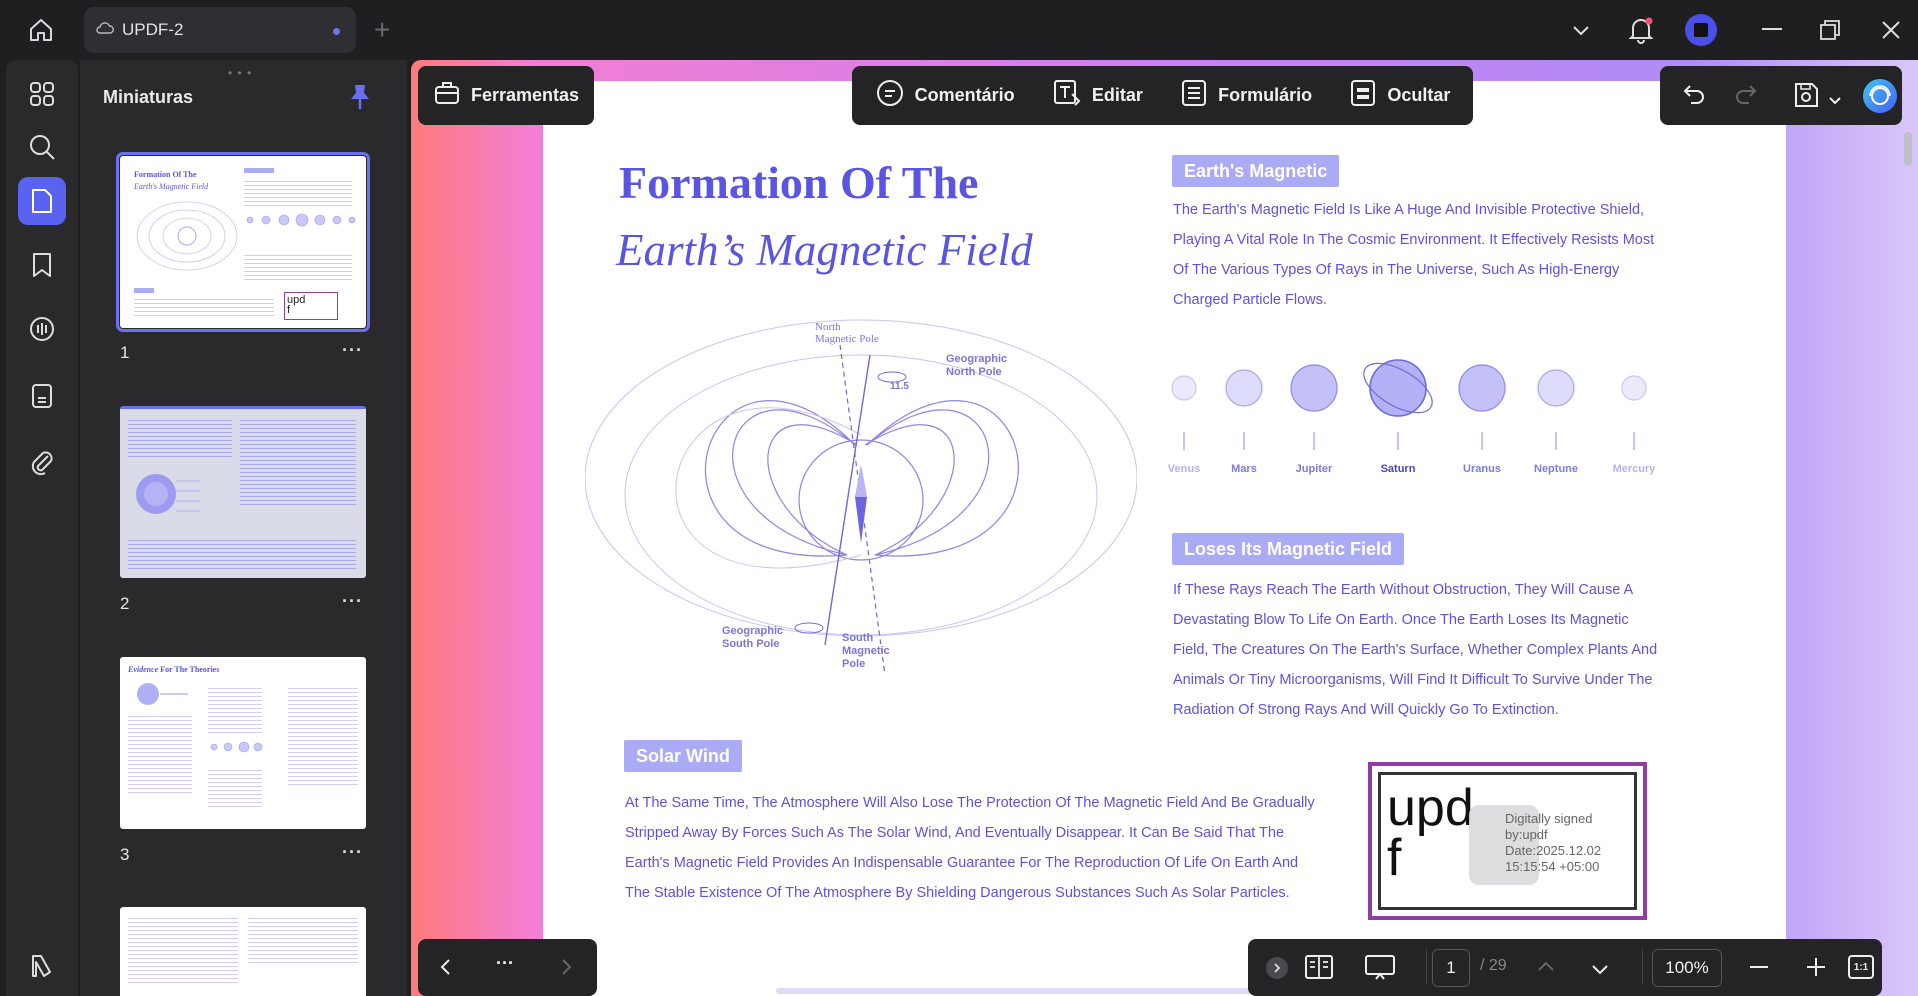  I want to click on redo-icon, so click(1746, 96).